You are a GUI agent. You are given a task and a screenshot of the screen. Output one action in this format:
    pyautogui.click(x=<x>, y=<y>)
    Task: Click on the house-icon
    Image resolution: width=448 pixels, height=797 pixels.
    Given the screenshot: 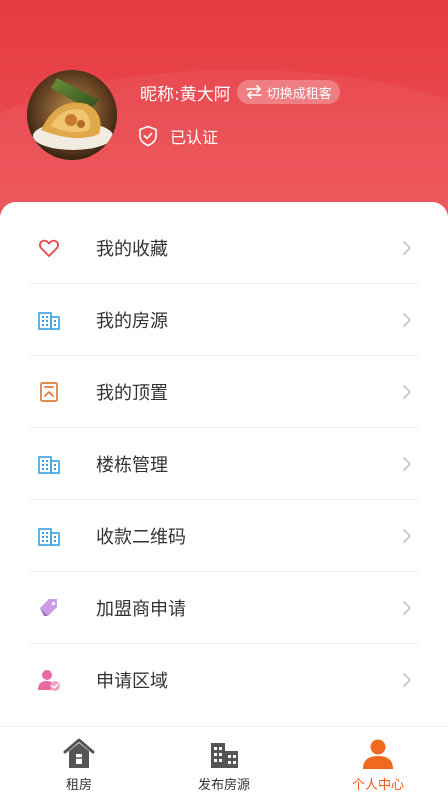 What is the action you would take?
    pyautogui.click(x=79, y=753)
    